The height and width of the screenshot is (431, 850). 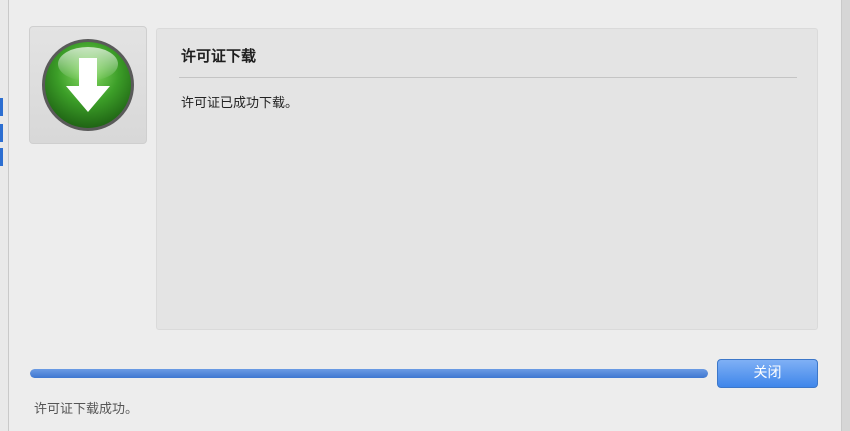 I want to click on panel-divider, so click(x=488, y=77).